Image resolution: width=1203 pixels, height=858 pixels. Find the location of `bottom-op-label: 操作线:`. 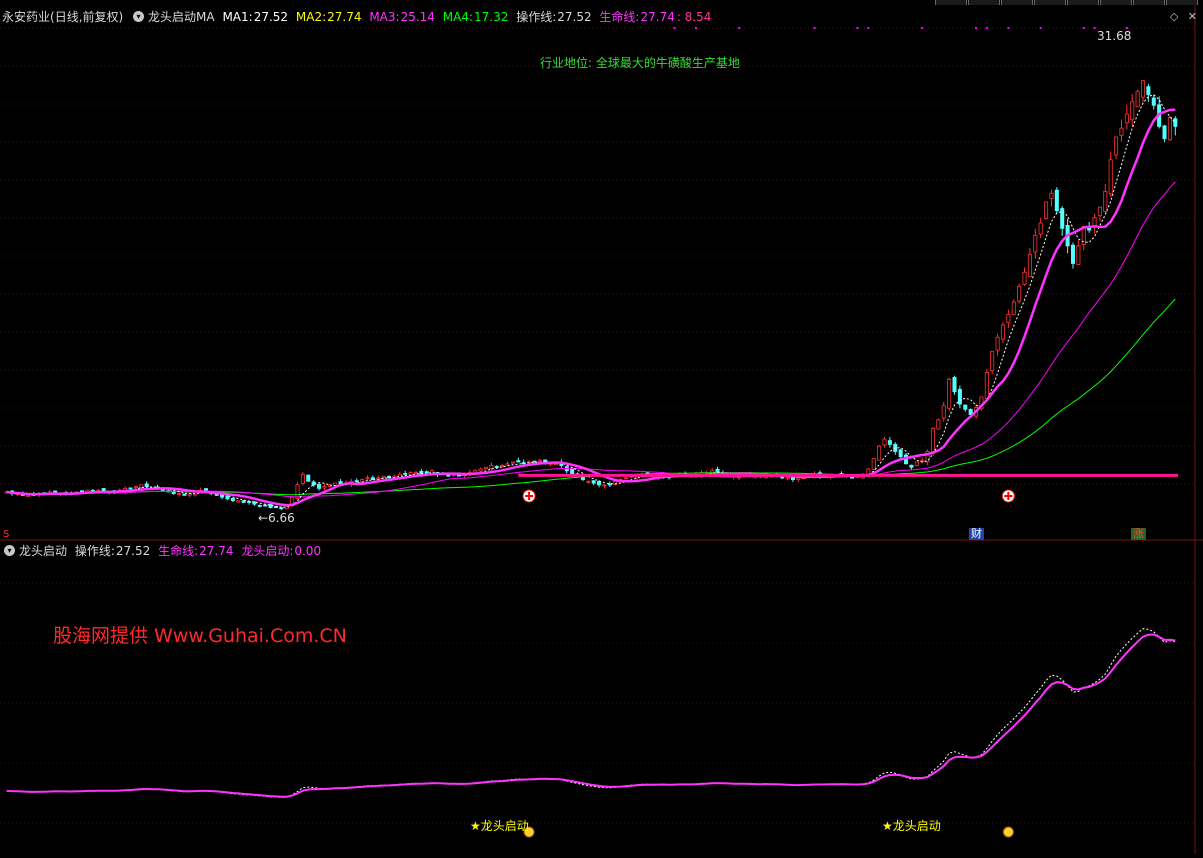

bottom-op-label: 操作线: is located at coordinates (94, 551).